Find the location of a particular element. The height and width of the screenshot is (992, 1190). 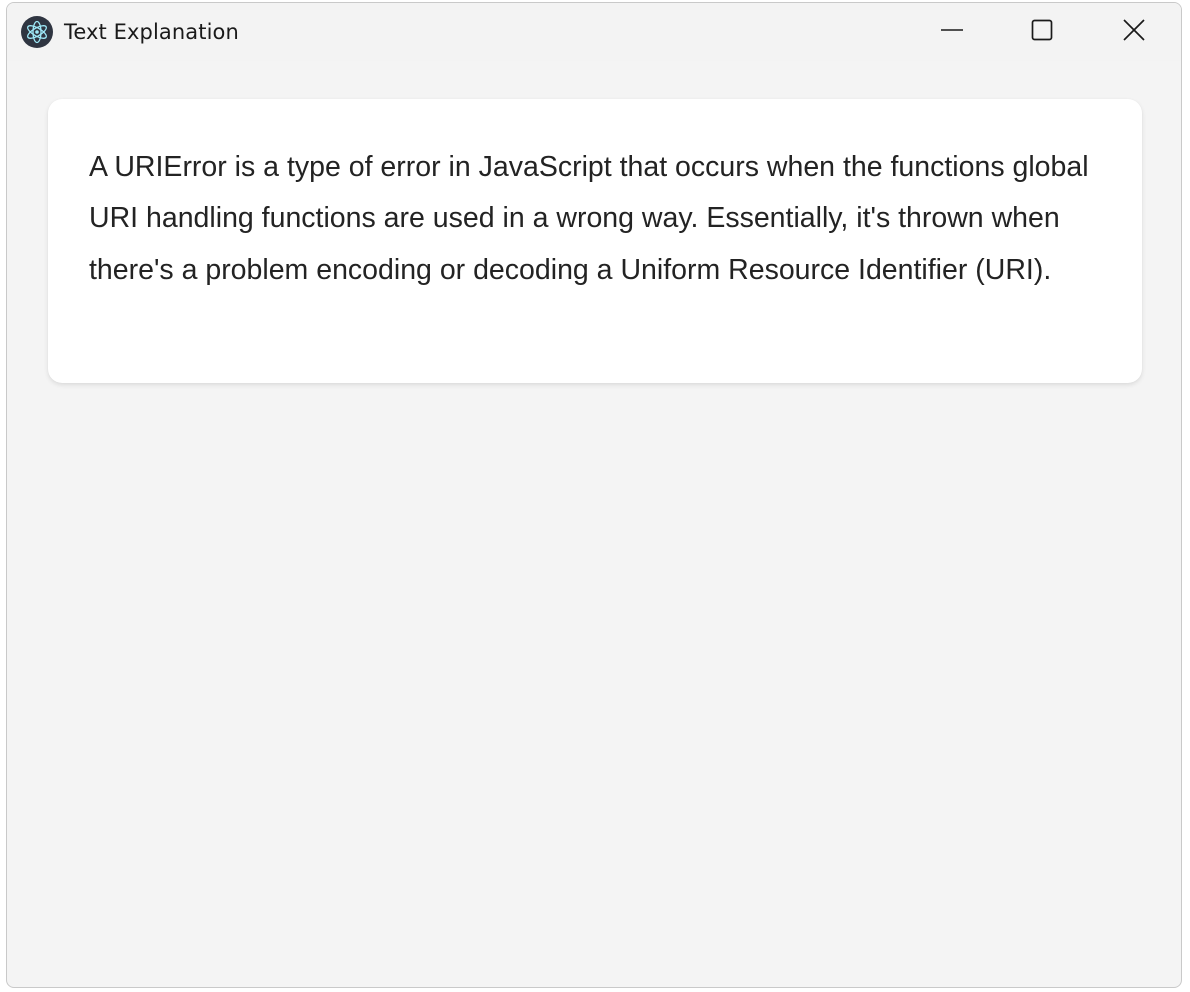

electron-atom-icon is located at coordinates (37, 32).